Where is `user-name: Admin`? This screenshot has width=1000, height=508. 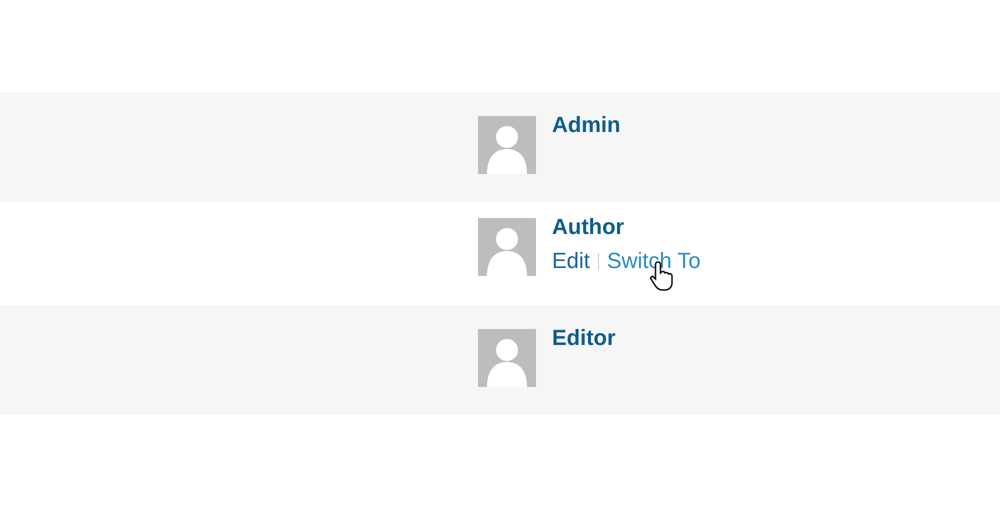
user-name: Admin is located at coordinates (586, 125).